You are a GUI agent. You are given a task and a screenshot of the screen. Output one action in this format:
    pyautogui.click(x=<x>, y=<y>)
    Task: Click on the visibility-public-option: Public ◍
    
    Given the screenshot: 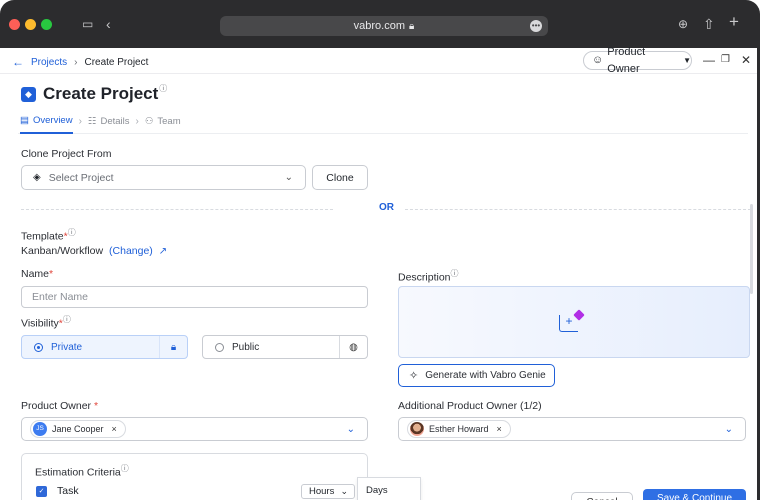 What is the action you would take?
    pyautogui.click(x=285, y=347)
    